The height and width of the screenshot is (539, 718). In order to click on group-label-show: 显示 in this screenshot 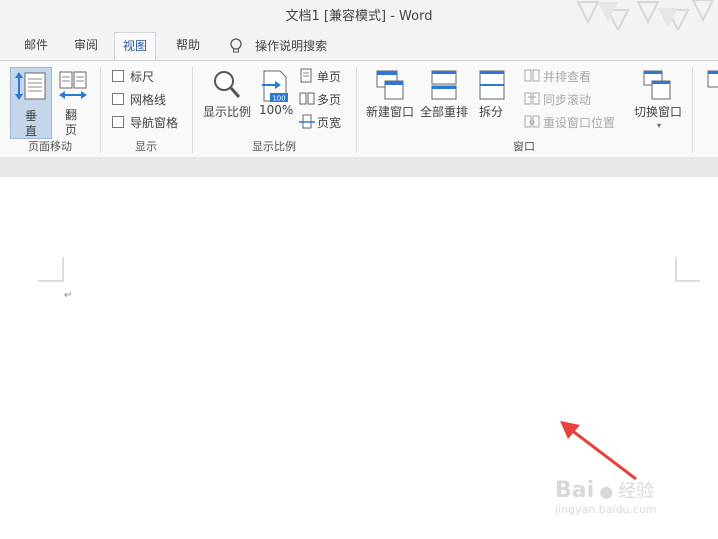, I will do `click(146, 146)`.